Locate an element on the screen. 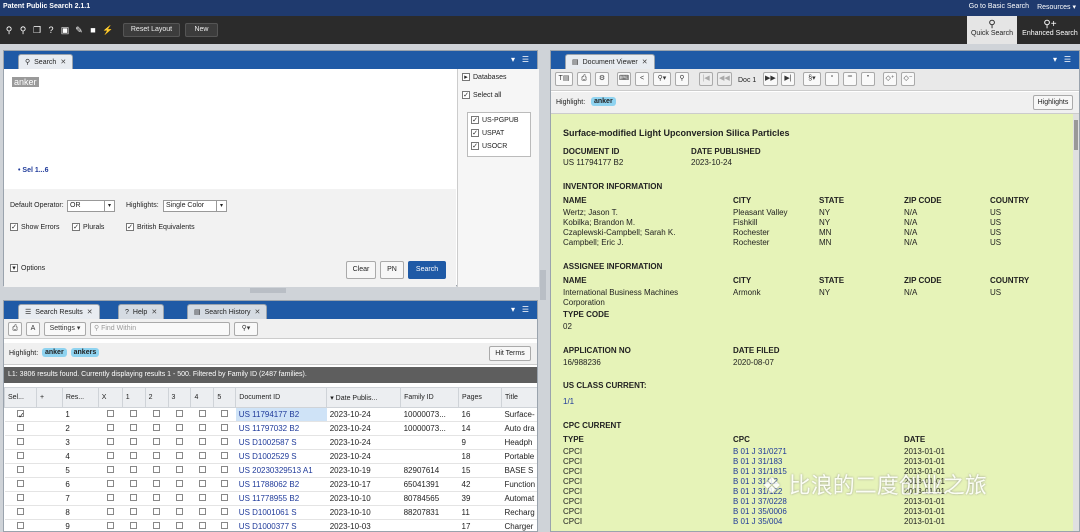 This screenshot has width=1080, height=532. col-family-id: Family ID is located at coordinates (430, 397).